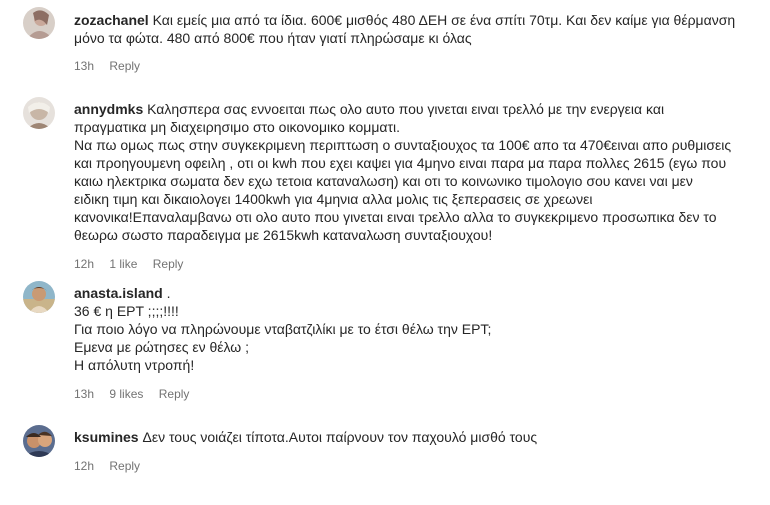 This screenshot has height=505, width=770. What do you see at coordinates (126, 394) in the screenshot?
I see `likes-count: 9 likes` at bounding box center [126, 394].